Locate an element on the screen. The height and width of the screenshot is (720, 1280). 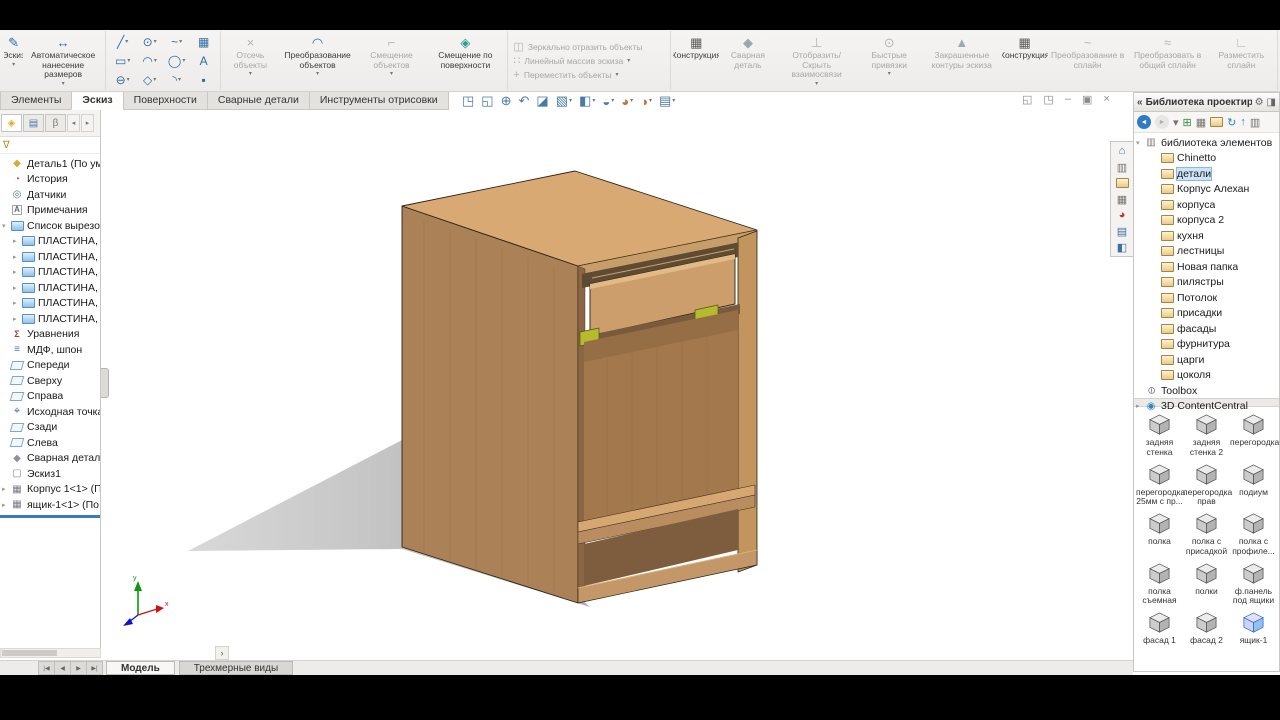
library-tree-item: Chinetto is located at coordinates (1206, 159).